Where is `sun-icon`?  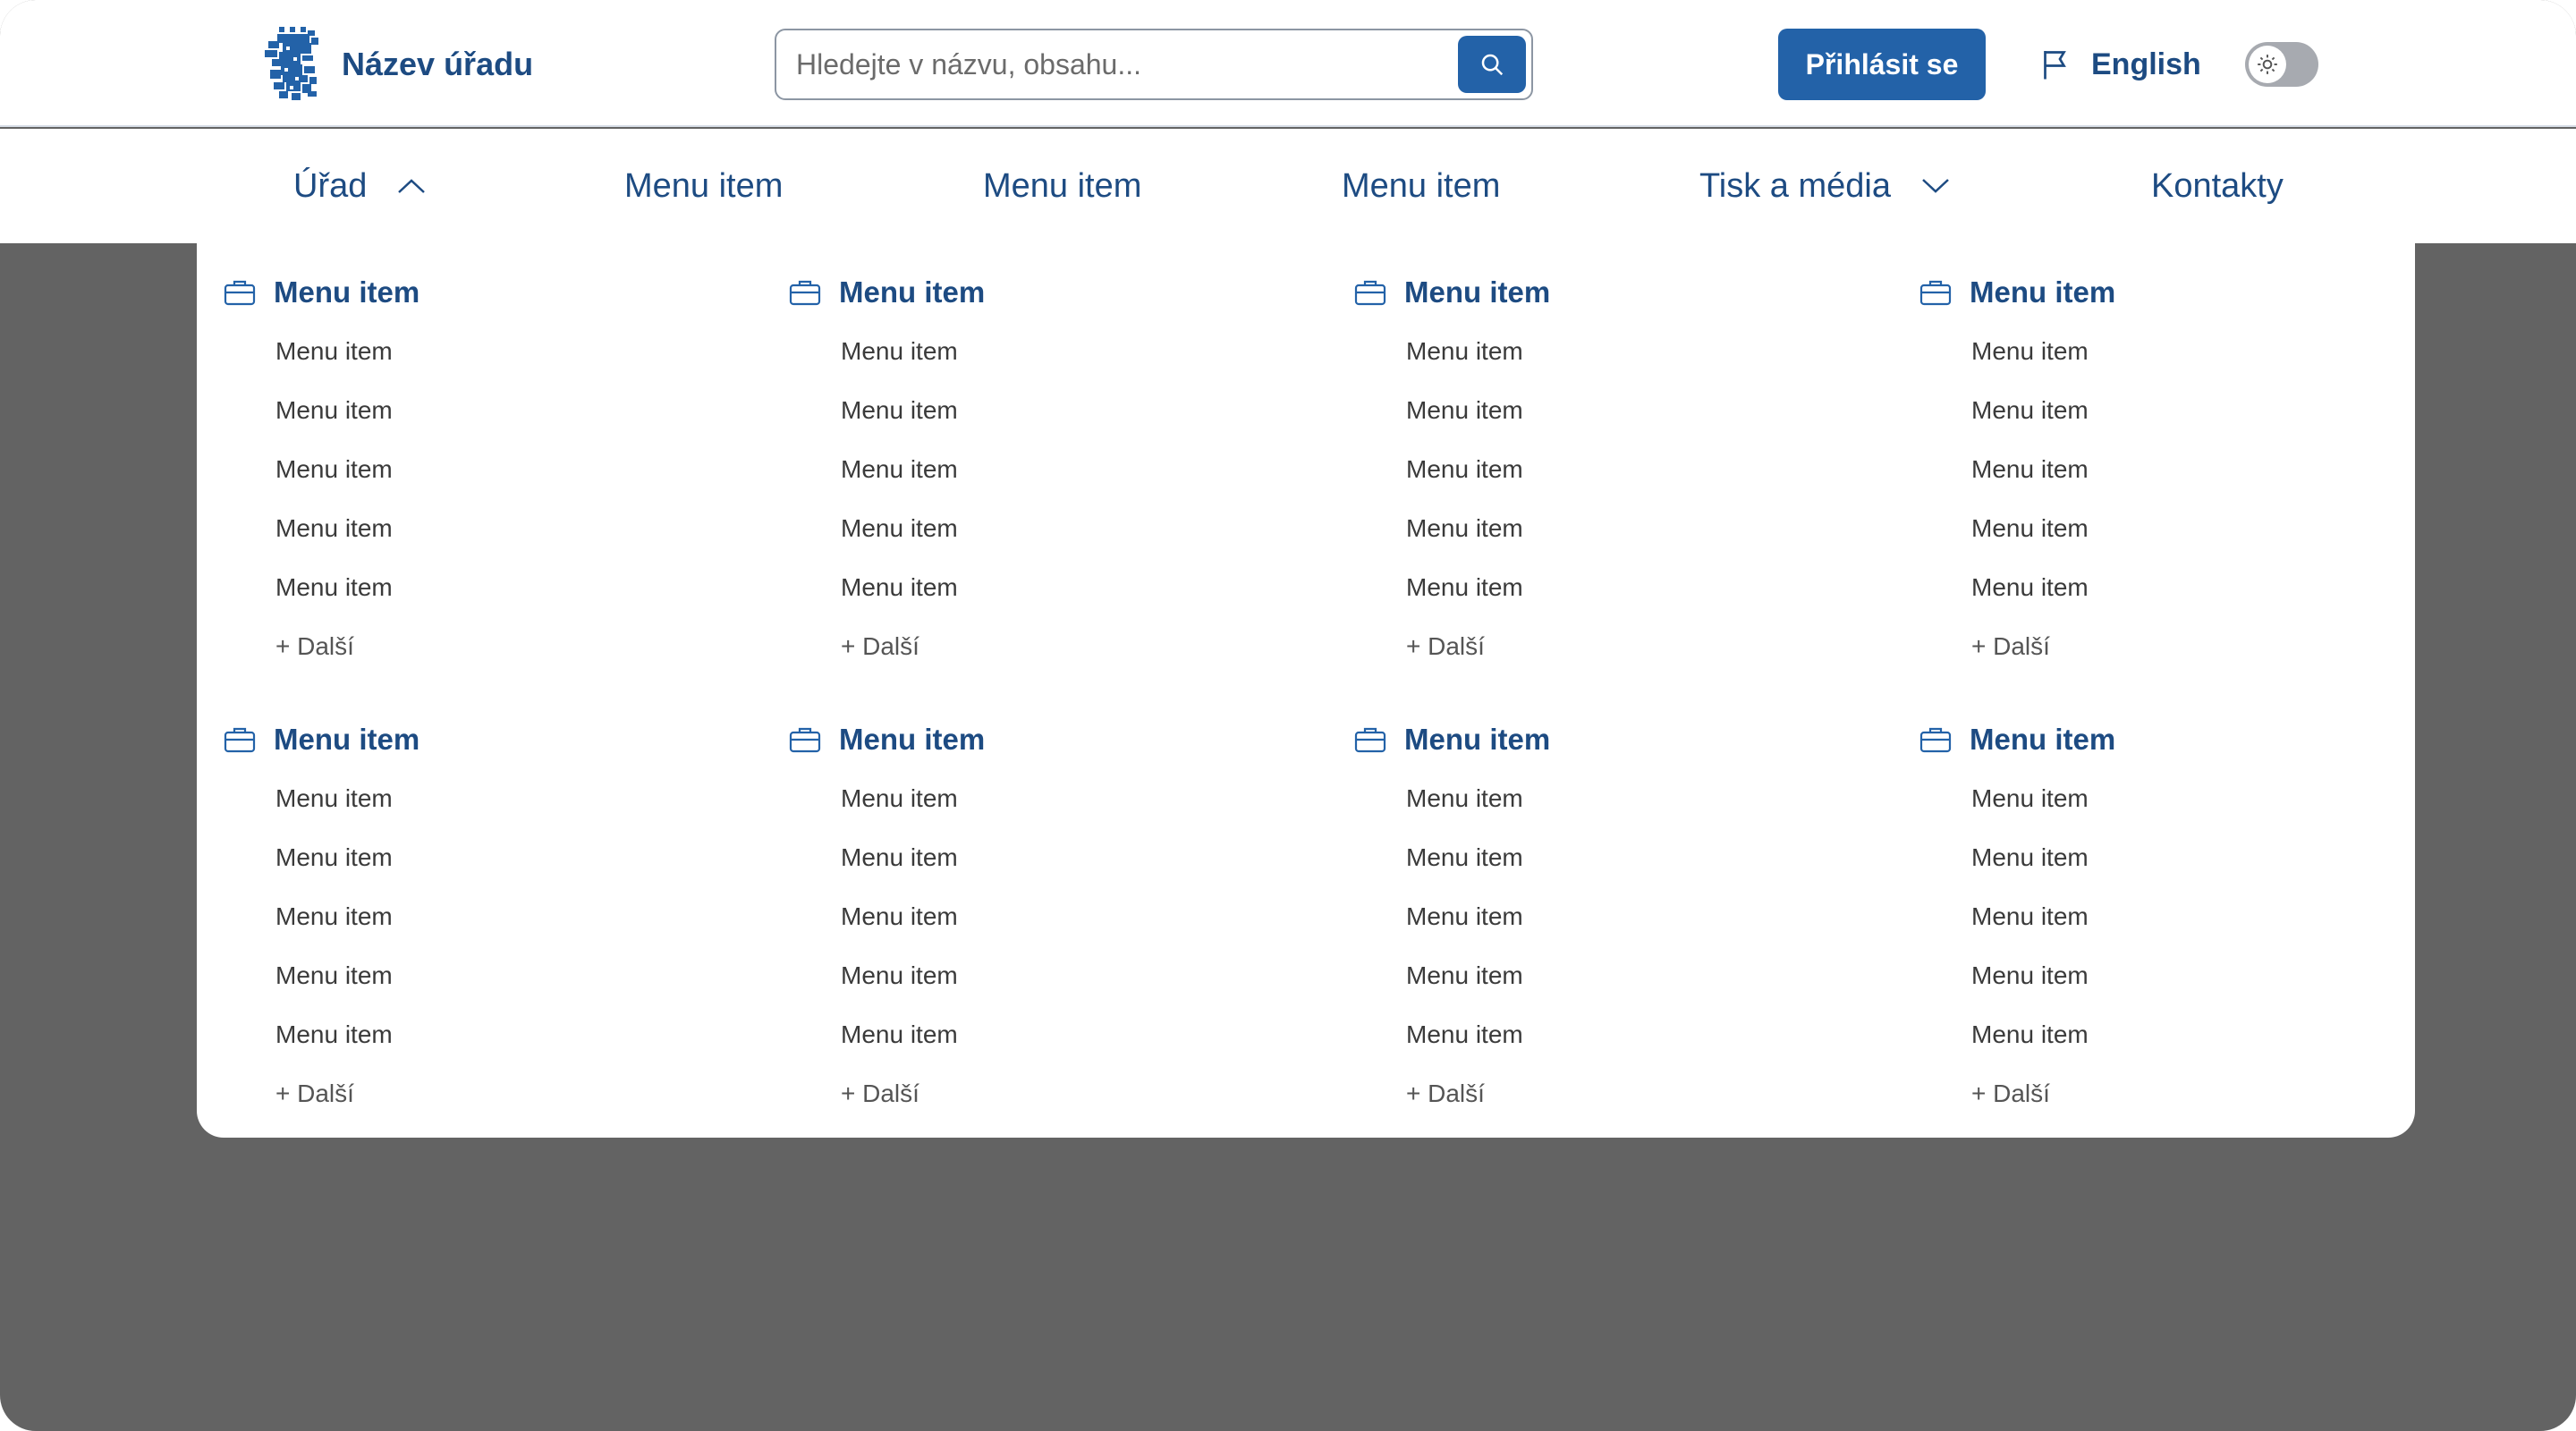 sun-icon is located at coordinates (2267, 65).